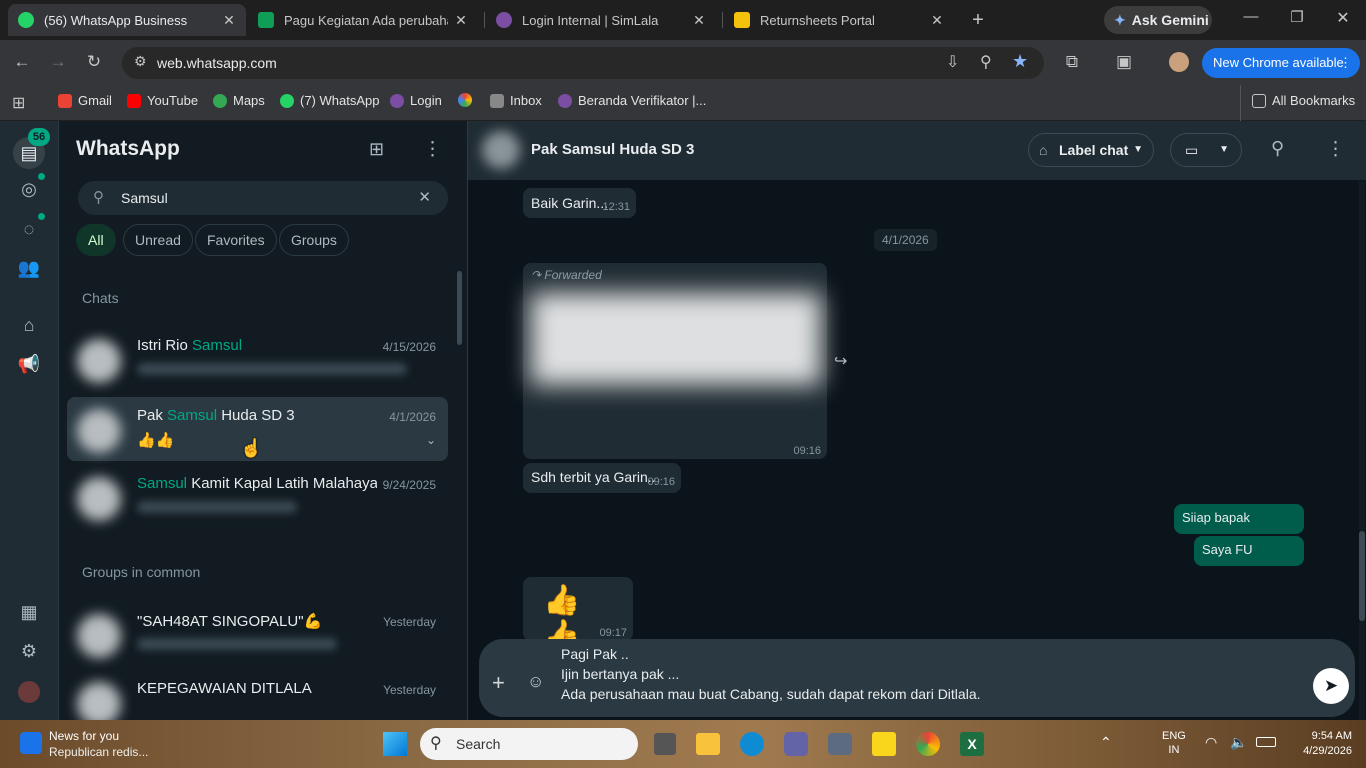 Image resolution: width=1366 pixels, height=768 pixels. Describe the element at coordinates (578, 614) in the screenshot. I see `message-in-emoji: 👍👍 09:17` at that location.